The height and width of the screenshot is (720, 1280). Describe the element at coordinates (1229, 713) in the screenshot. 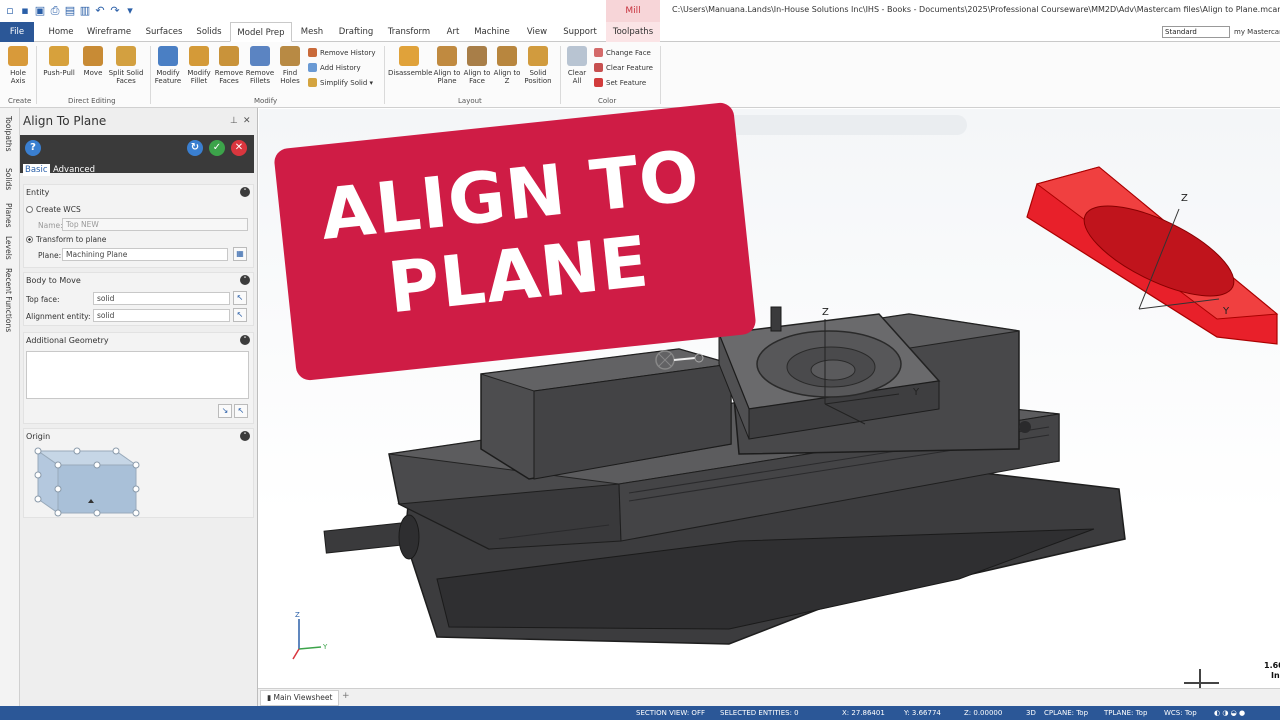

I see `display-mode-icons: ◐ ◑ ◒ ●` at that location.